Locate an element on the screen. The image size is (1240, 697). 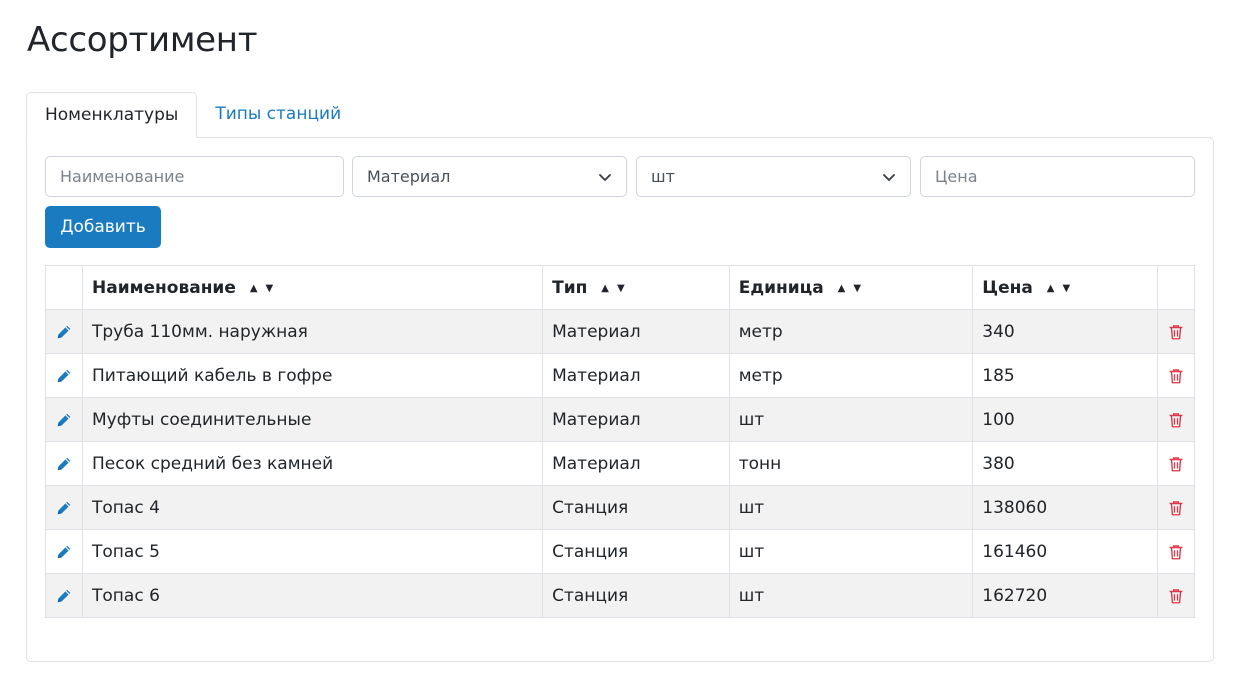
table-row: Топас 6 Станция шт 162720 is located at coordinates (620, 595).